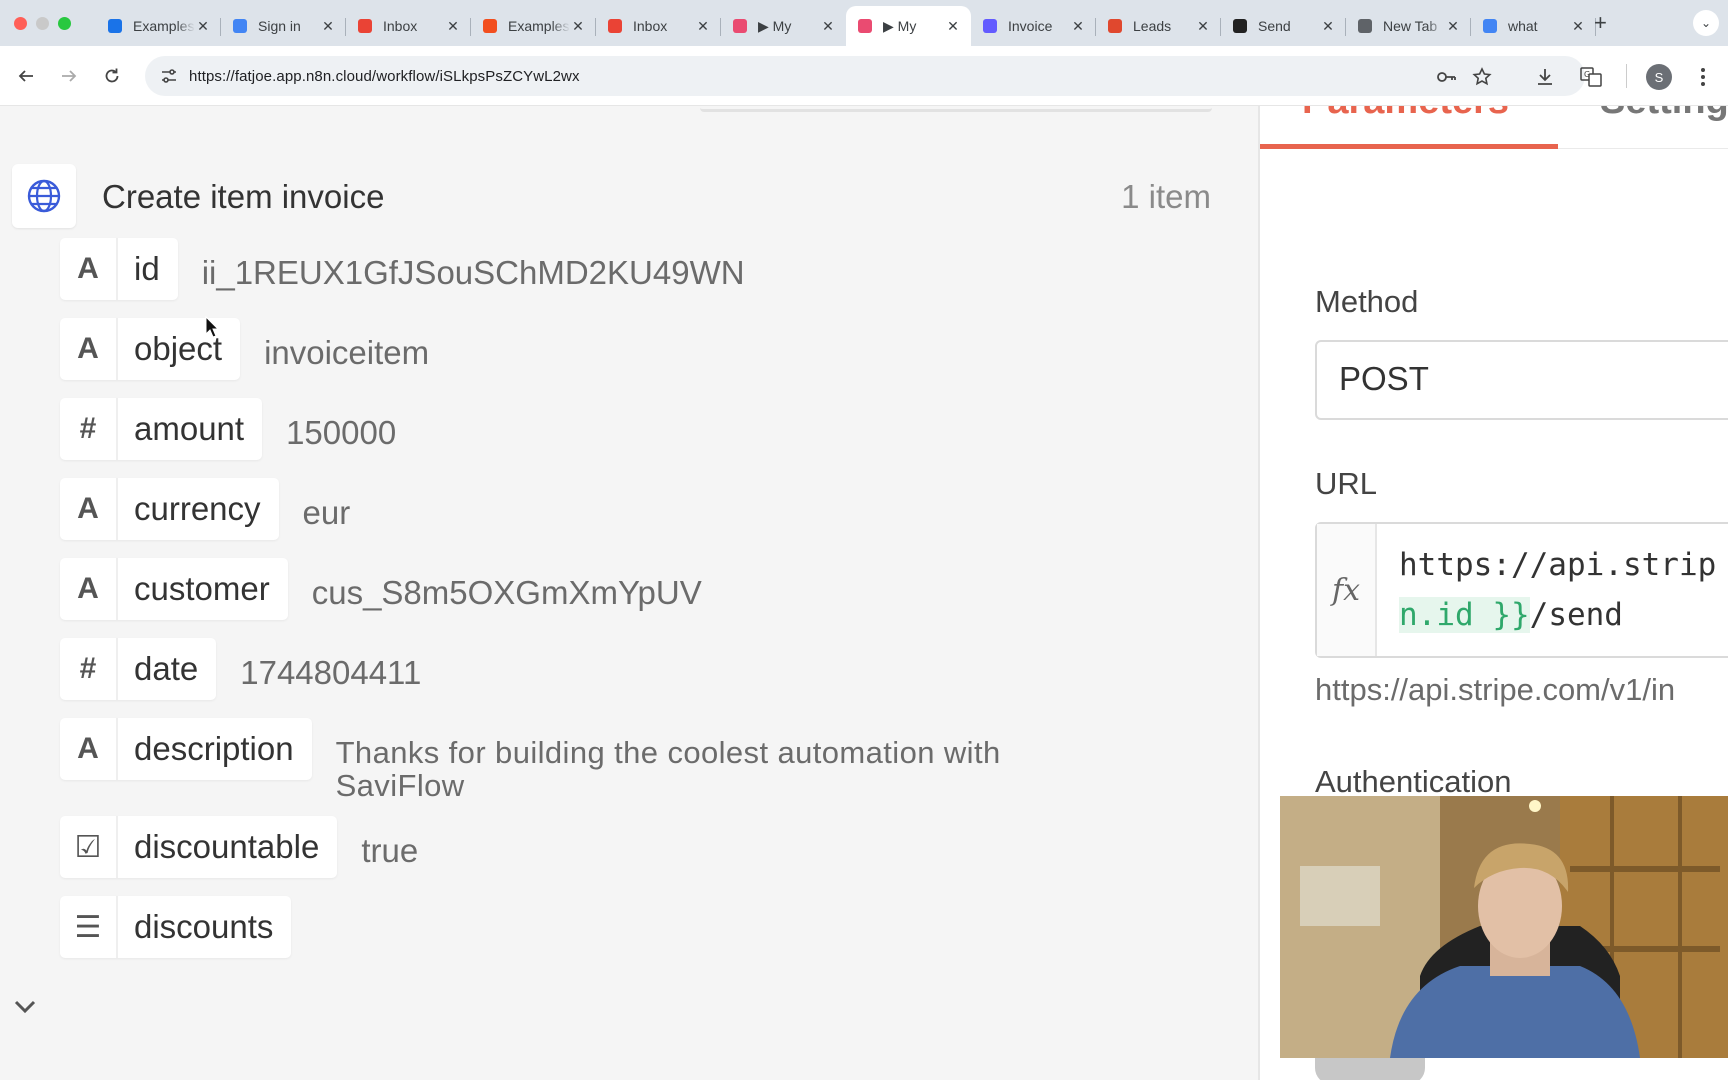 This screenshot has width=1728, height=1080. I want to click on url-expression-field: fx https://api.strip n.id }}/send, so click(1521, 590).